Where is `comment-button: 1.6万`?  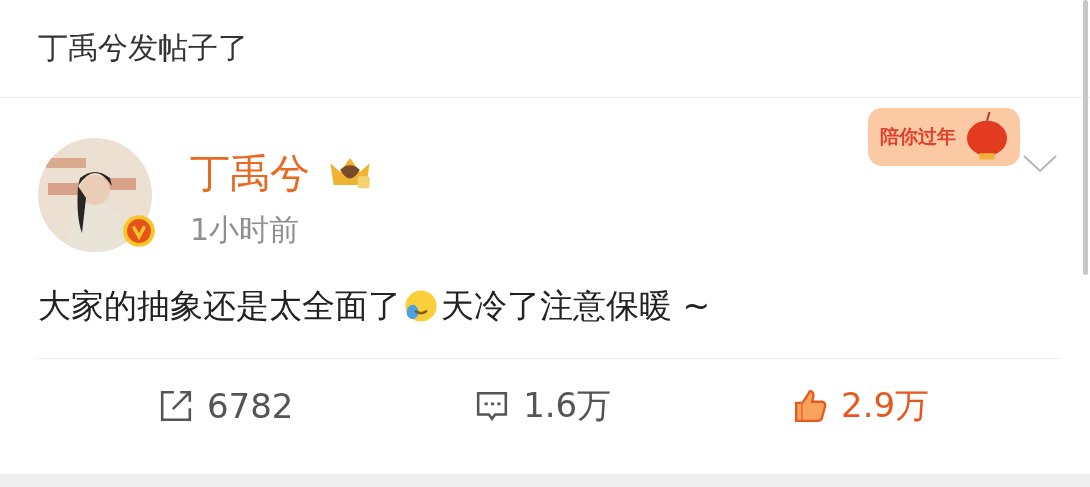
comment-button: 1.6万 is located at coordinates (543, 406).